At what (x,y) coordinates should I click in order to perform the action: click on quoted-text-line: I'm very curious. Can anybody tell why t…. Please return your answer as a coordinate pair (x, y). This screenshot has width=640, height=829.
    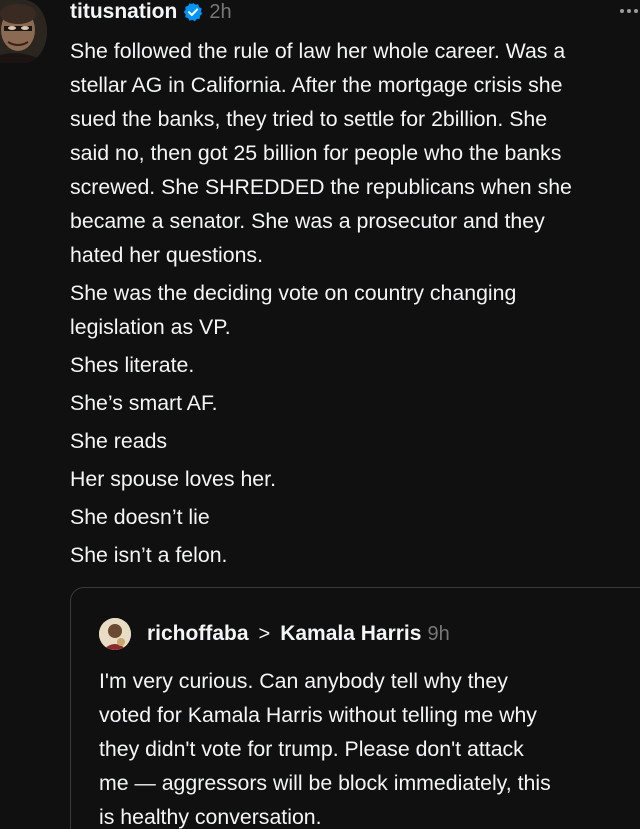
    Looking at the image, I should click on (303, 681).